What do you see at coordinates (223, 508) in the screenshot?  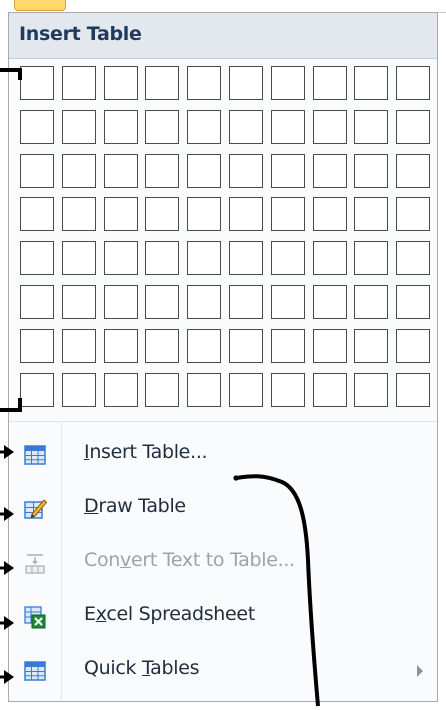 I see `draw-table-item: Draw Table` at bounding box center [223, 508].